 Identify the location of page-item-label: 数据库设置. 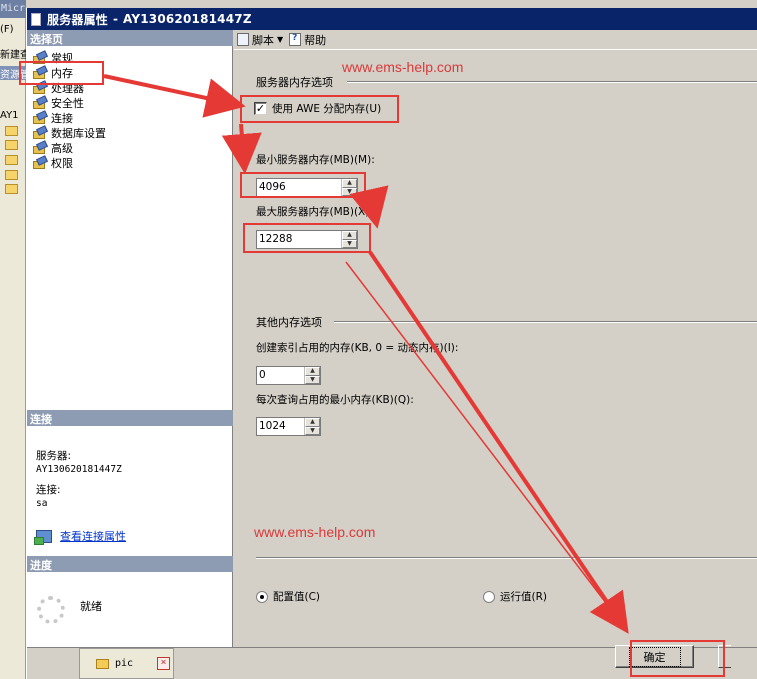
(78, 133).